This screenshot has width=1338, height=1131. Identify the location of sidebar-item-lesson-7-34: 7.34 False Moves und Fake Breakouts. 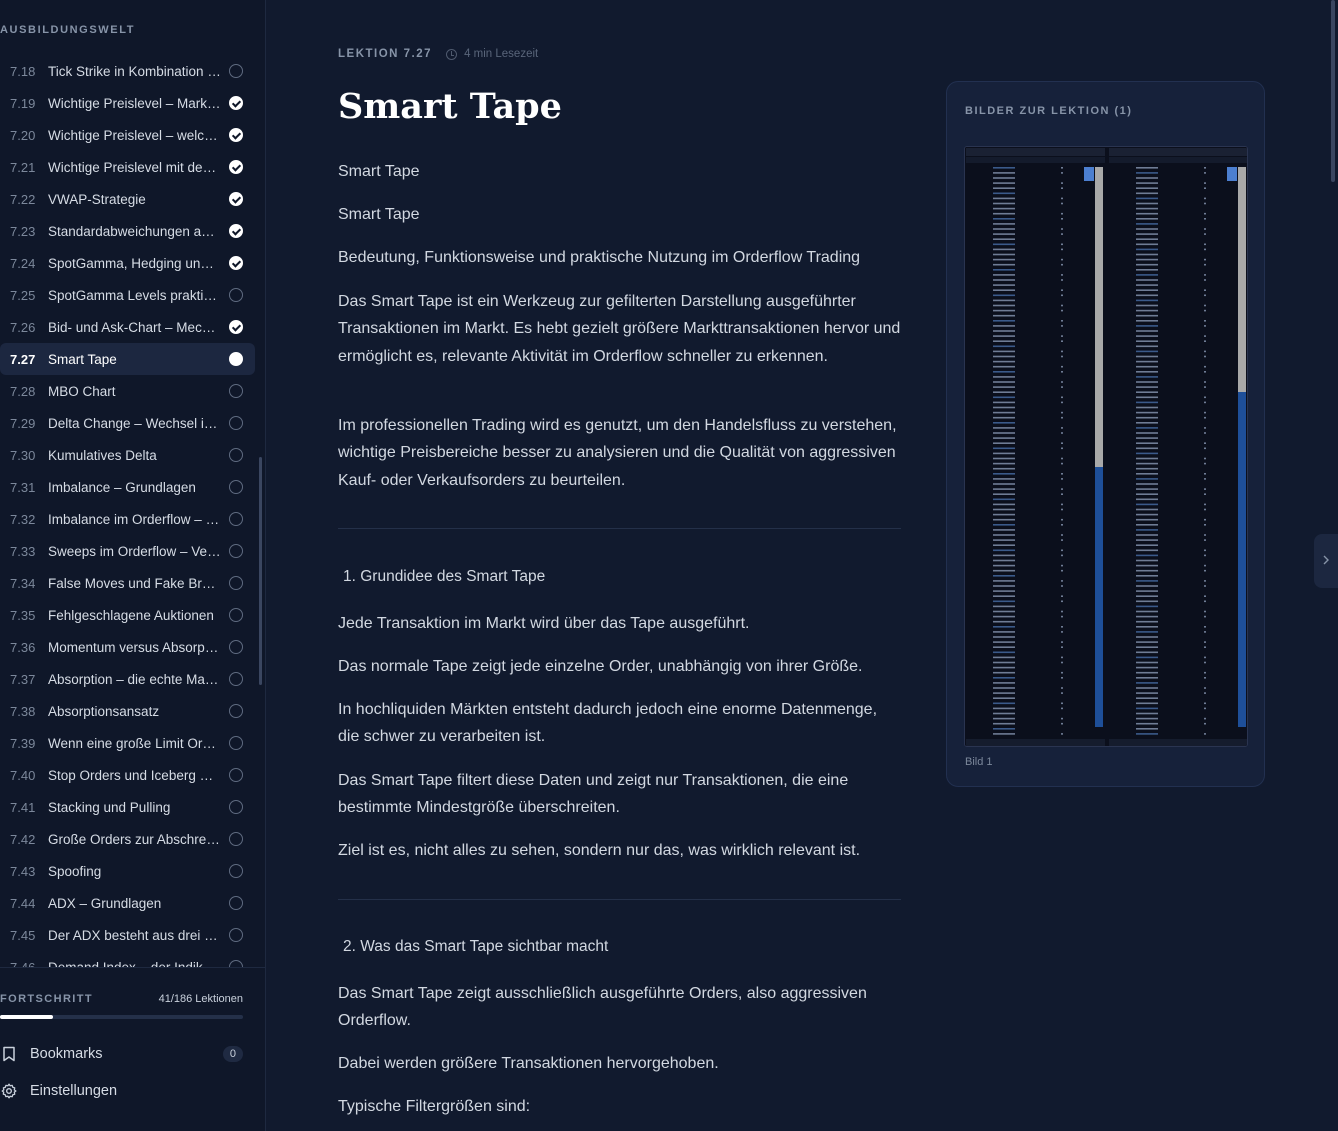
(127, 583).